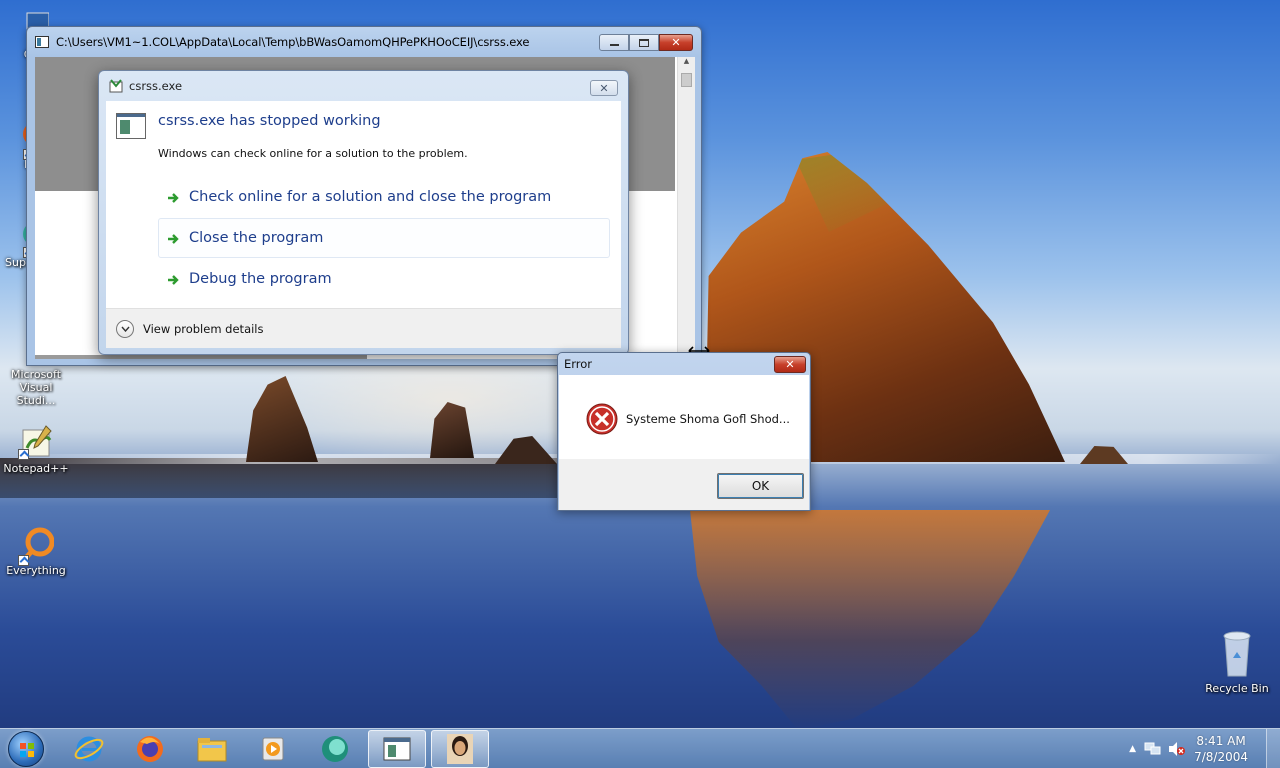  I want to click on error-dialog-title: Error, so click(578, 364).